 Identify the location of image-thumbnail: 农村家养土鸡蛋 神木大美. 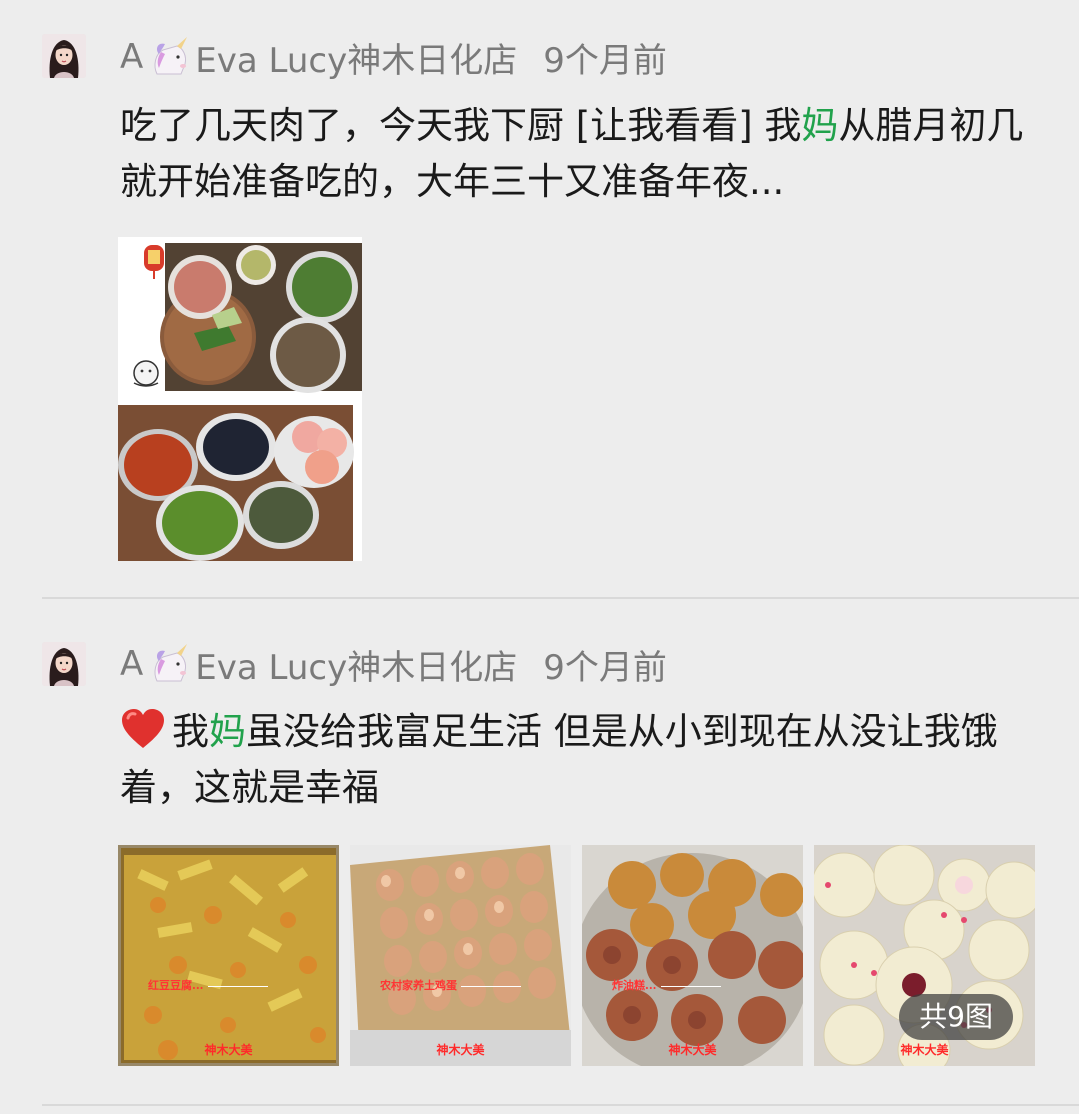
(460, 955).